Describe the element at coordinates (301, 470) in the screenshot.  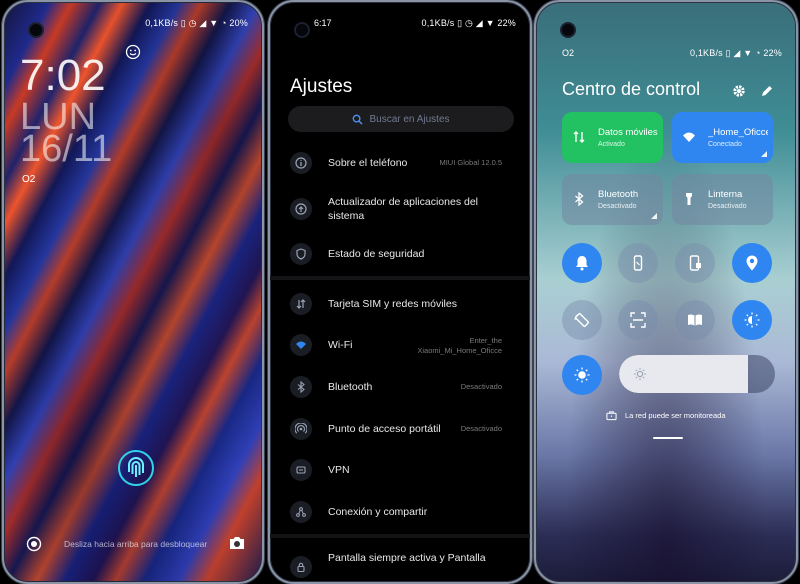
I see `vpn-icon` at that location.